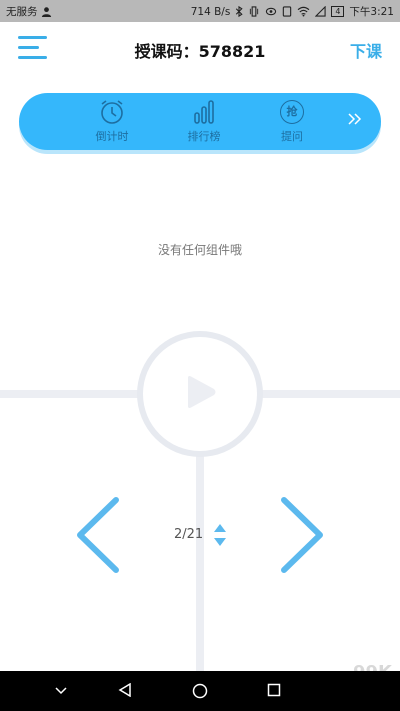  What do you see at coordinates (204, 136) in the screenshot?
I see `tool-label: 排行榜` at bounding box center [204, 136].